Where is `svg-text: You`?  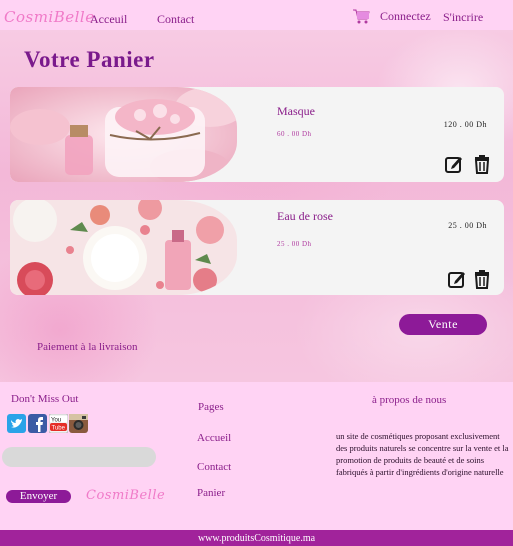 svg-text: You is located at coordinates (56, 421).